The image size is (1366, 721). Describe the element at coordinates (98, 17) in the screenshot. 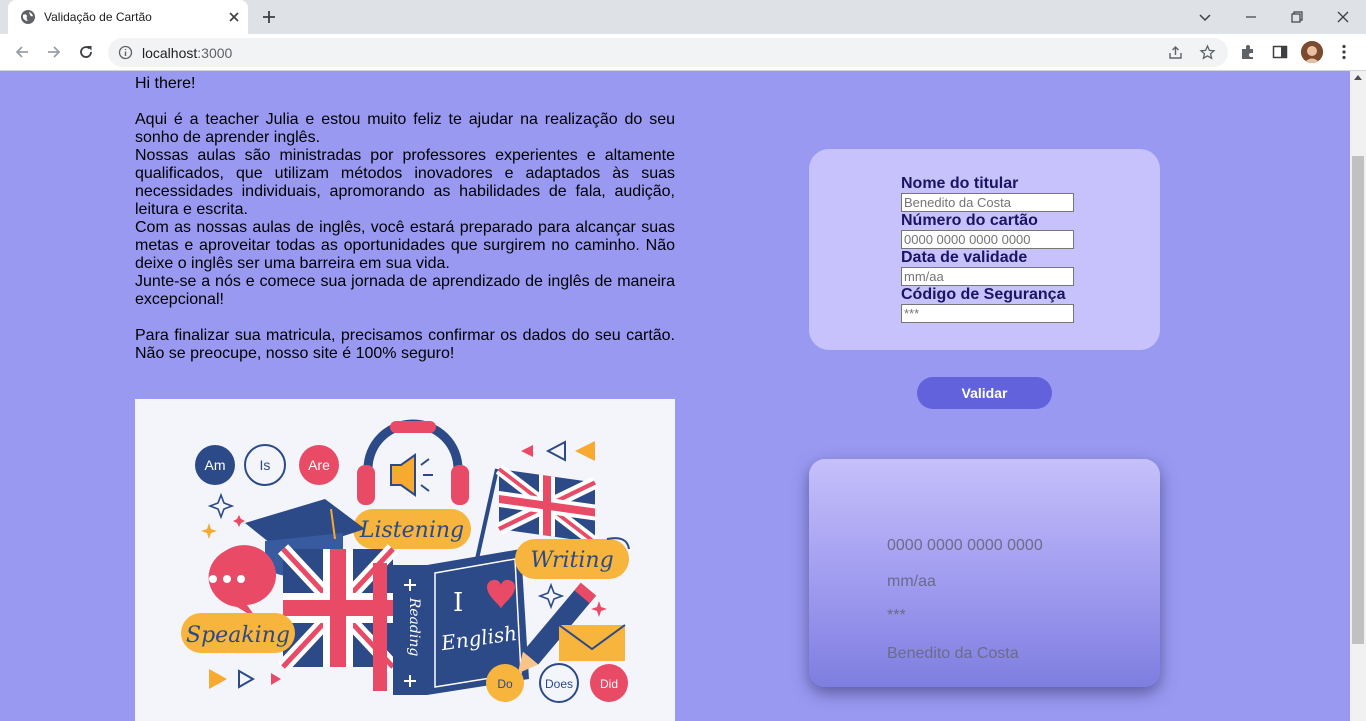

I see `tab-title: Validação de Cartão` at that location.